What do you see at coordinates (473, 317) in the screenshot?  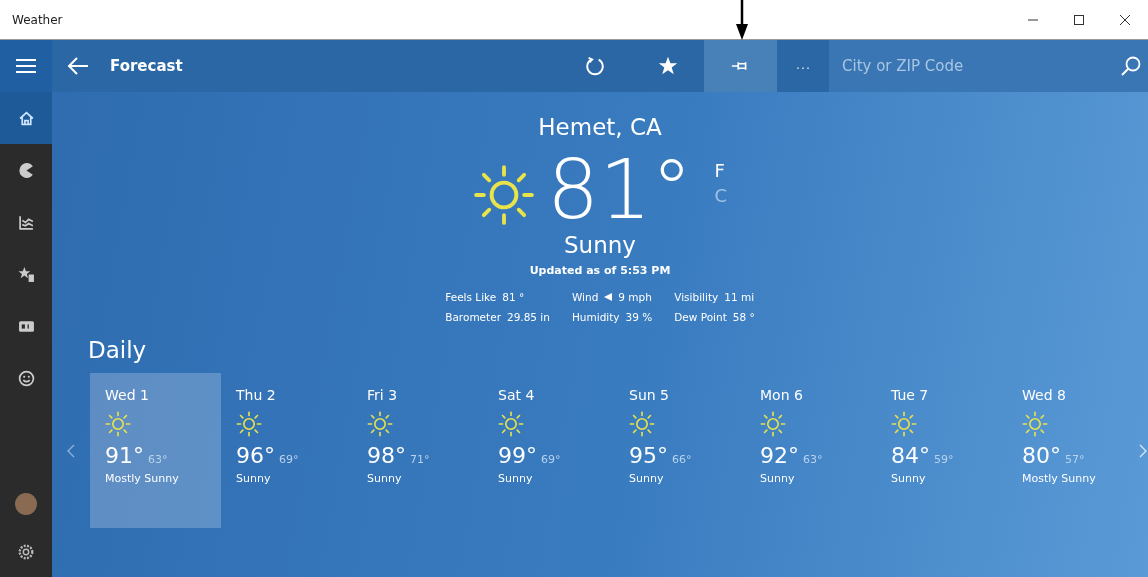 I see `detail-label: Barometer` at bounding box center [473, 317].